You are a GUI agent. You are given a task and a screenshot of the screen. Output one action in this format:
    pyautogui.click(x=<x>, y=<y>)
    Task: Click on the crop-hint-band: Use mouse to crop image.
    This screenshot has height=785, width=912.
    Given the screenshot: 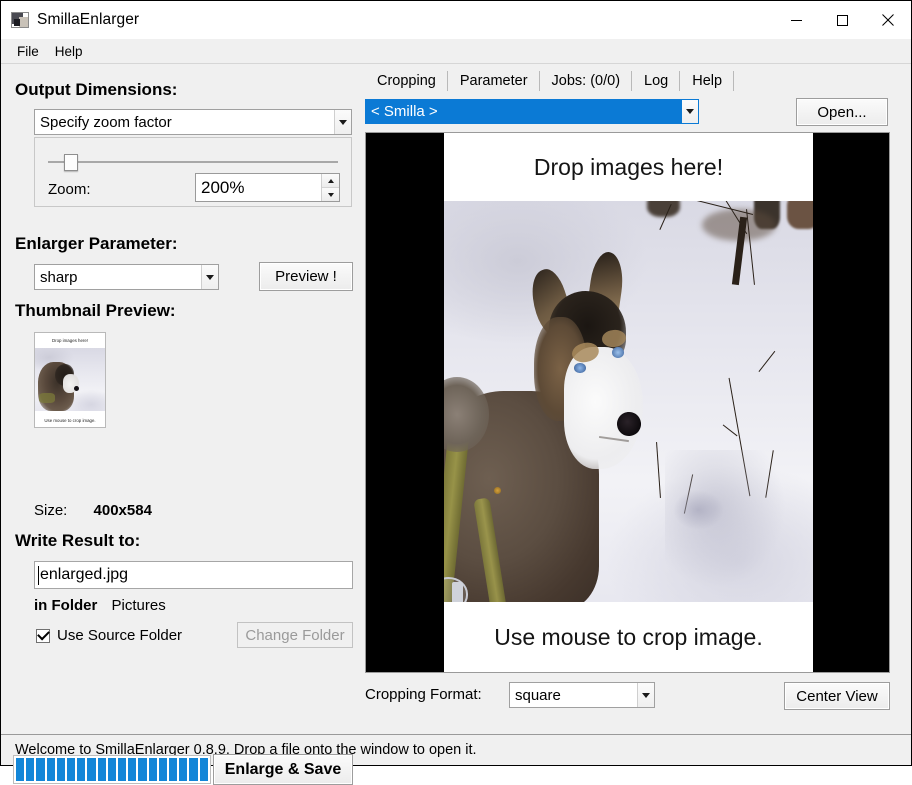 What is the action you would take?
    pyautogui.click(x=628, y=637)
    